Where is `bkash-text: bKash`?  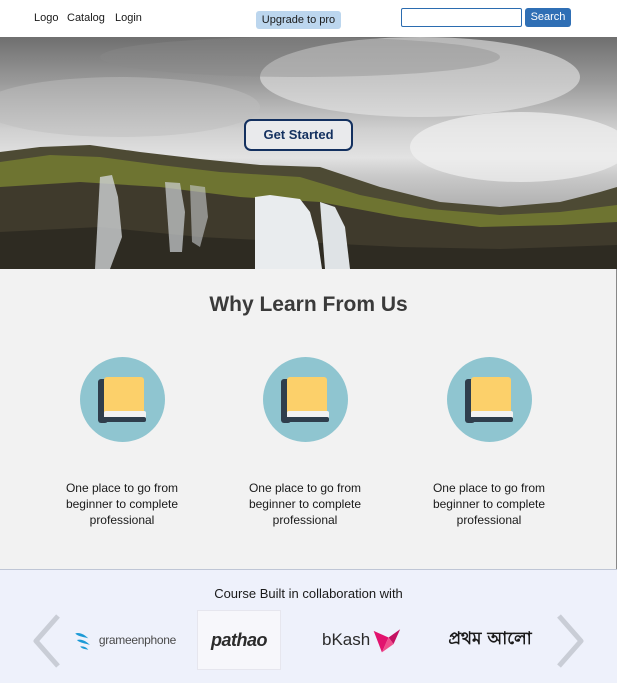 bkash-text: bKash is located at coordinates (346, 639).